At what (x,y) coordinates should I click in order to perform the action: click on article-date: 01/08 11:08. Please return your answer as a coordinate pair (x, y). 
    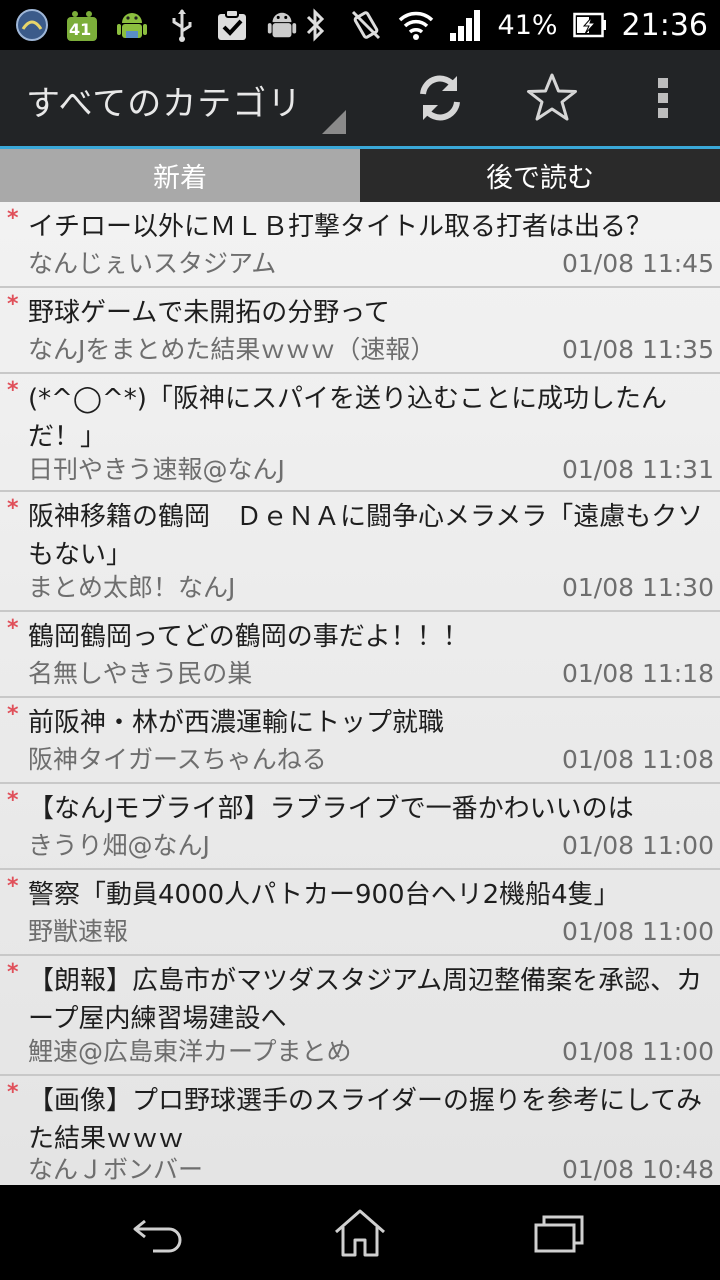
    Looking at the image, I should click on (637, 759).